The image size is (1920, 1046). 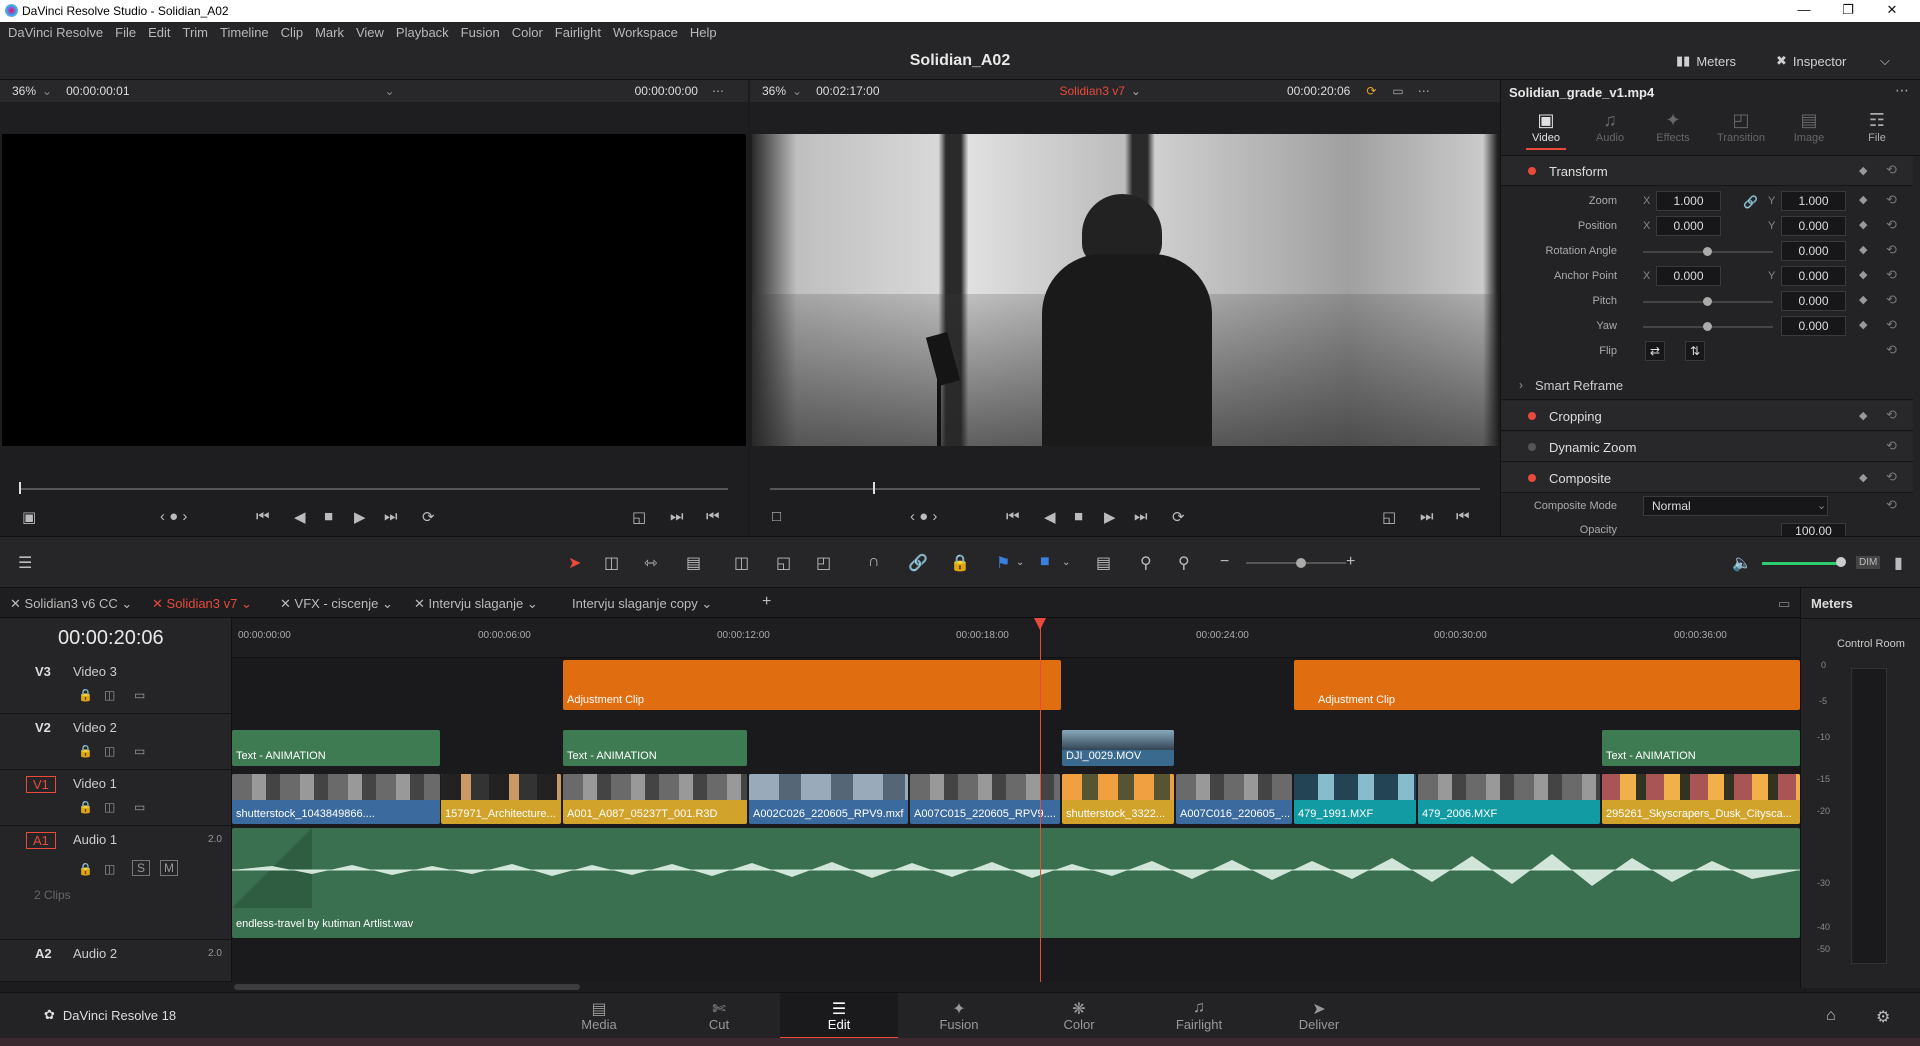 What do you see at coordinates (422, 33) in the screenshot?
I see `menu-playback: Playback` at bounding box center [422, 33].